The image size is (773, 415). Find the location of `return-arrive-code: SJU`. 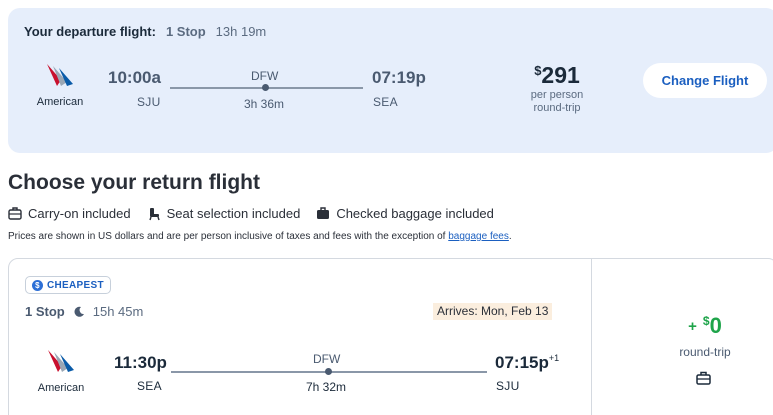

return-arrive-code: SJU is located at coordinates (508, 386).